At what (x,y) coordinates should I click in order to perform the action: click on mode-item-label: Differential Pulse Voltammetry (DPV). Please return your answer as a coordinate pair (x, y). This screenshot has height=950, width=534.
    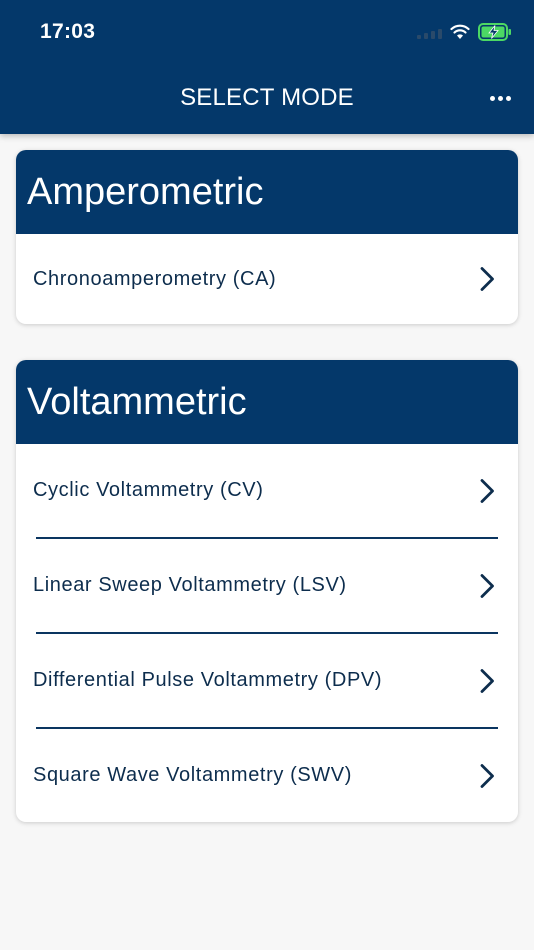
    Looking at the image, I should click on (208, 680).